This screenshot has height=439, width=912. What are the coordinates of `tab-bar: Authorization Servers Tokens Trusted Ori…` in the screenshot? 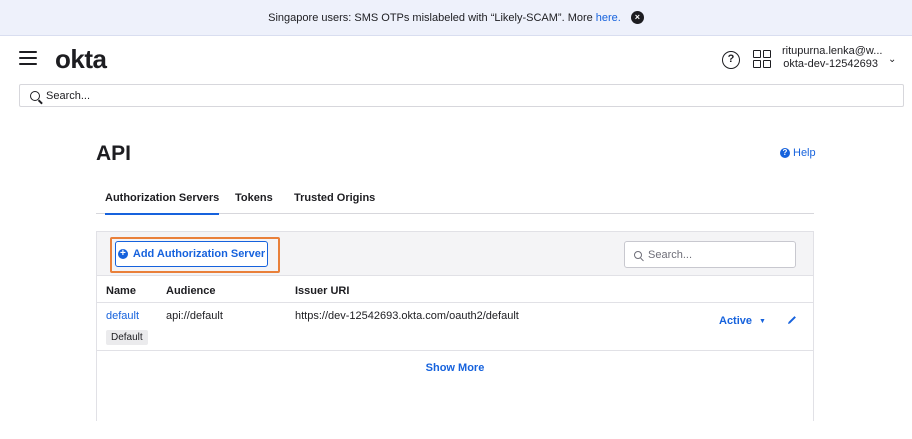 It's located at (455, 200).